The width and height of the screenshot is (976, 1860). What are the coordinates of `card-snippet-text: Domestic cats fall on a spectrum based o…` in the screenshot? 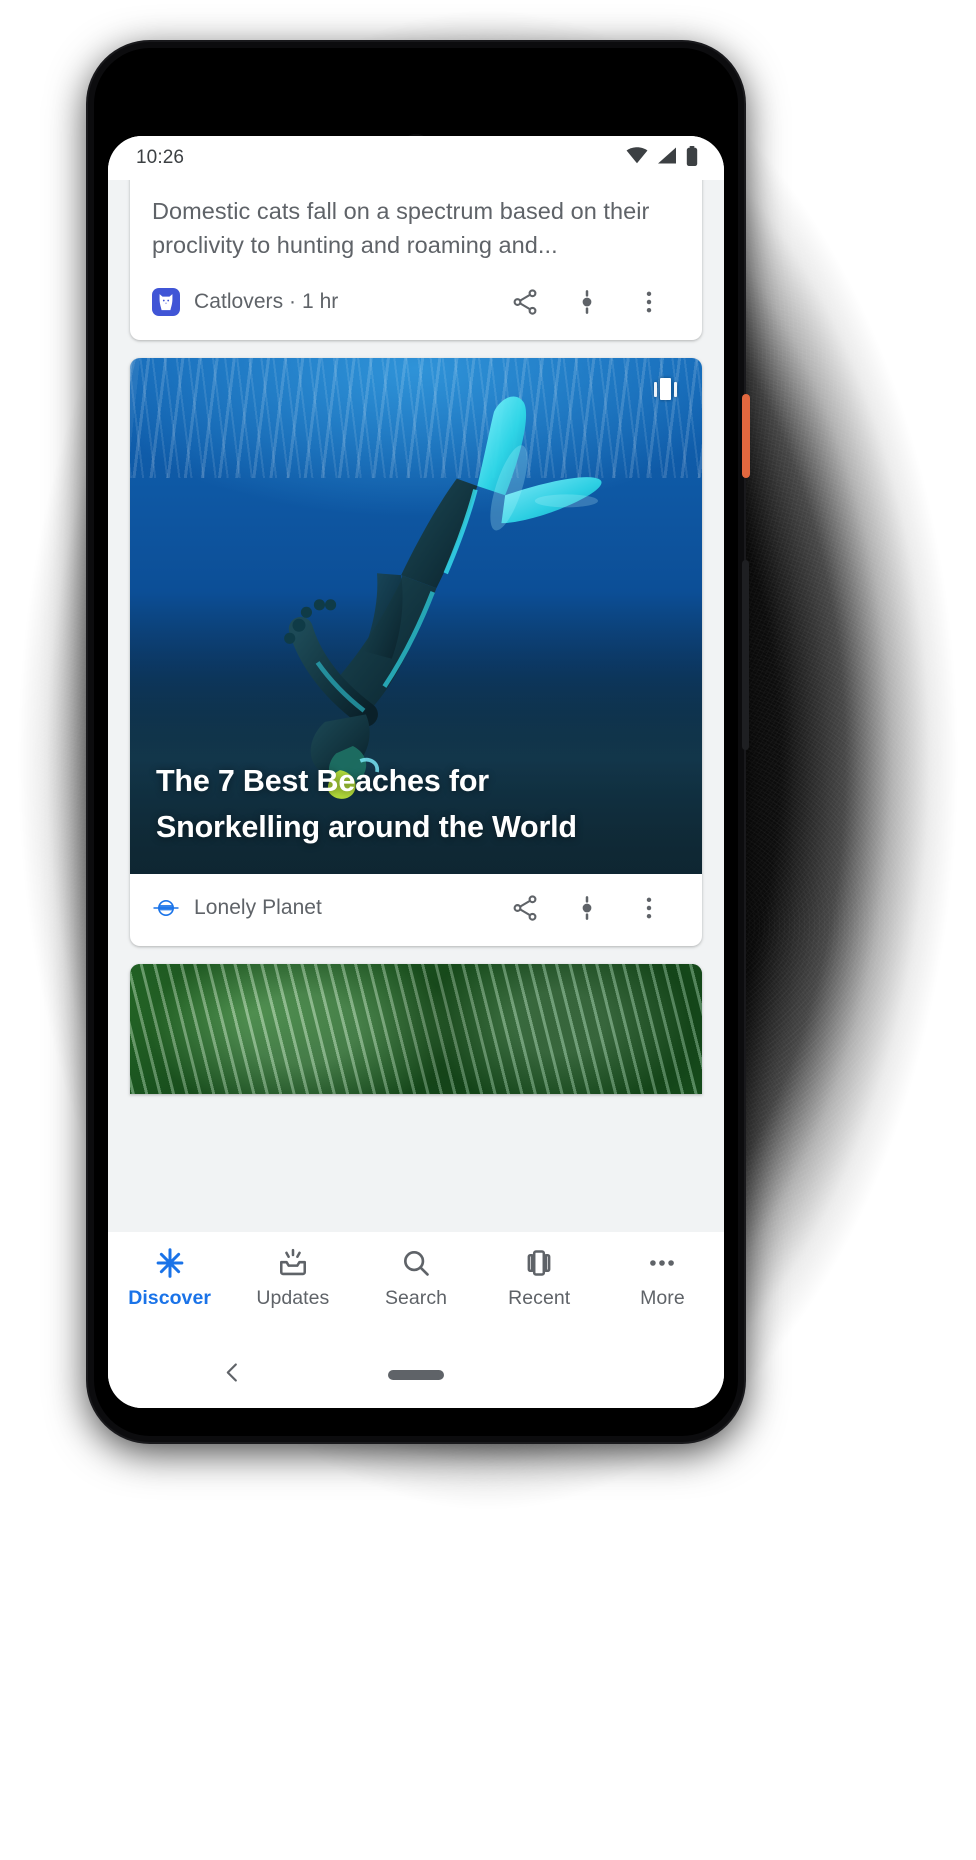 It's located at (401, 228).